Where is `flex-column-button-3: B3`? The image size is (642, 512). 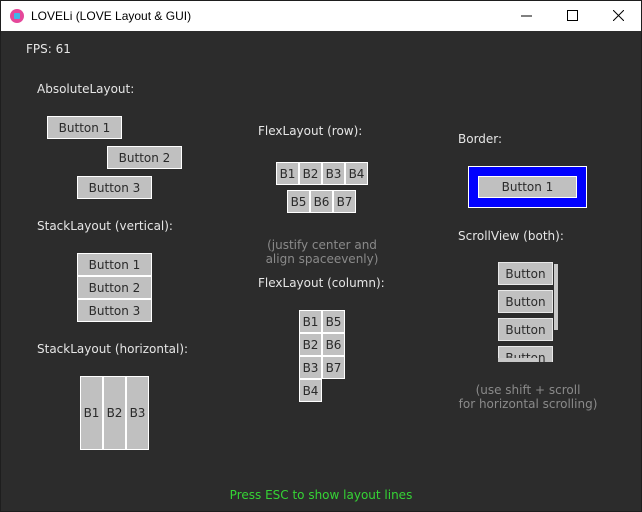
flex-column-button-3: B3 is located at coordinates (310, 367).